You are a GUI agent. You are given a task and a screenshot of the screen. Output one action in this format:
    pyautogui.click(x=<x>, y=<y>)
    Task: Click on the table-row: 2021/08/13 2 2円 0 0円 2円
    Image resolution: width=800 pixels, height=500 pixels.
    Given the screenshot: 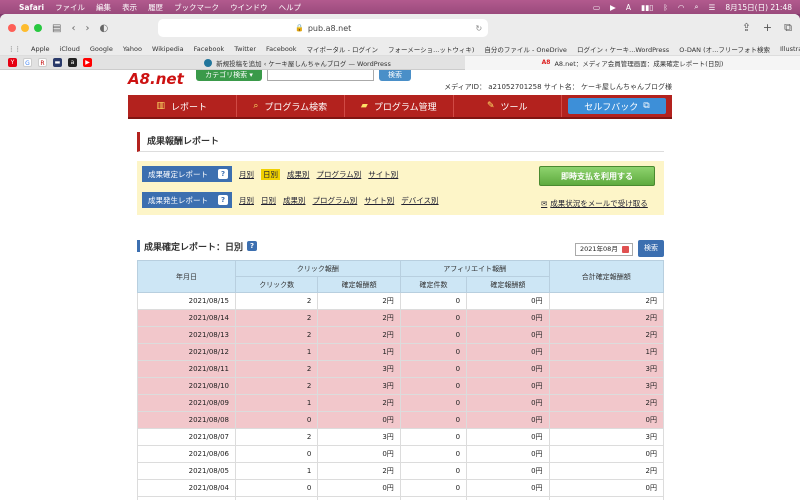 What is the action you would take?
    pyautogui.click(x=401, y=335)
    